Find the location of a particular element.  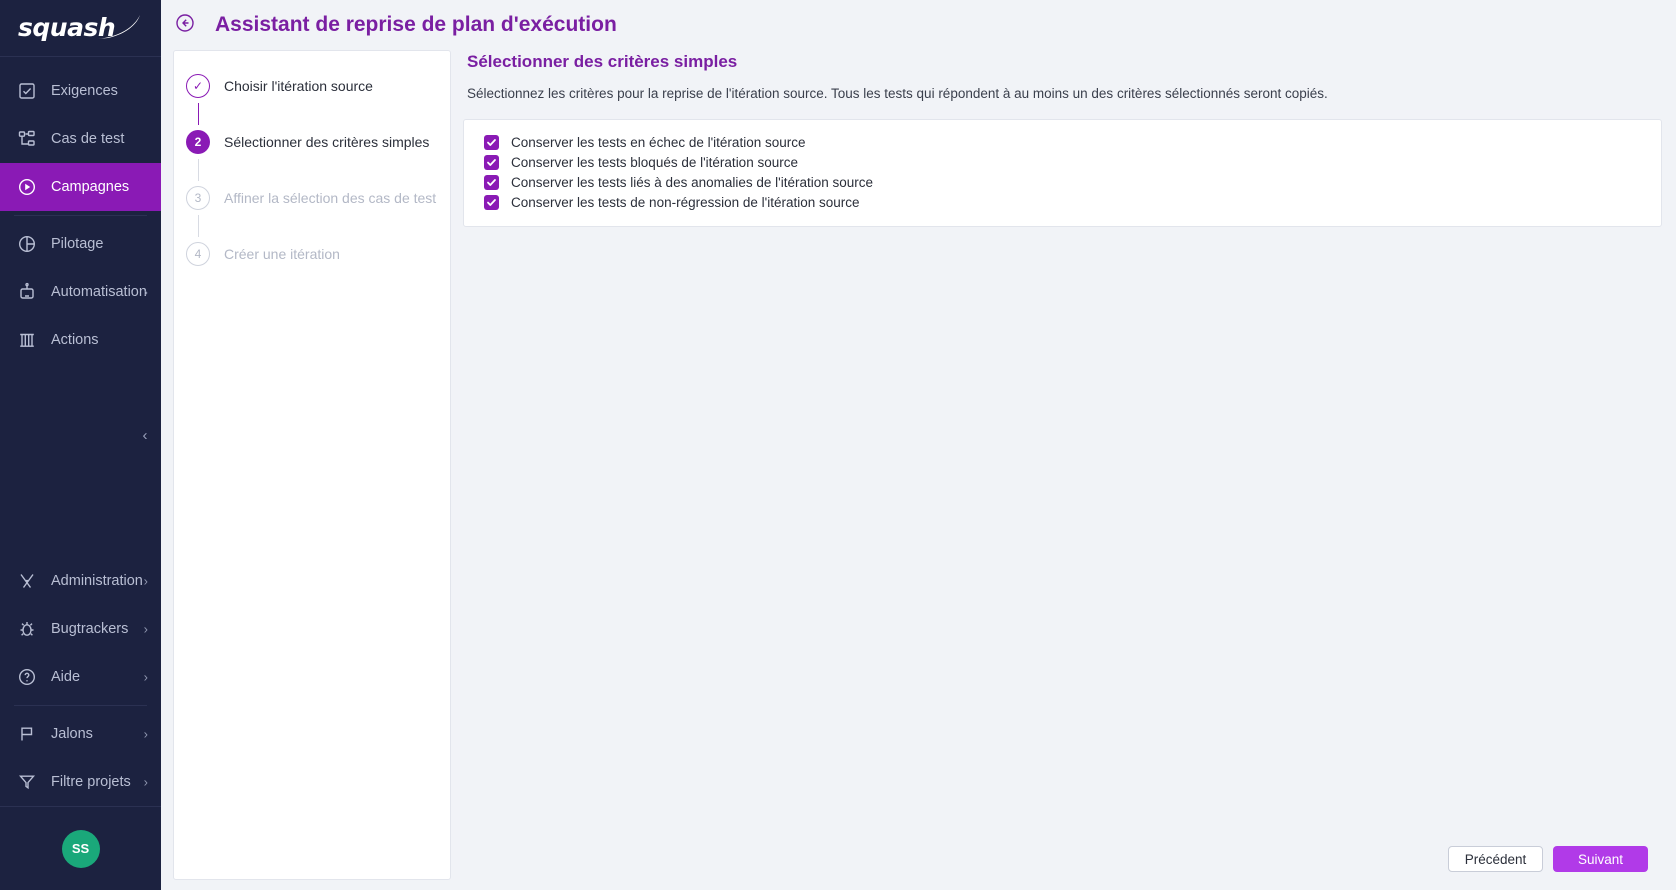

help-circle-icon is located at coordinates (27, 677).